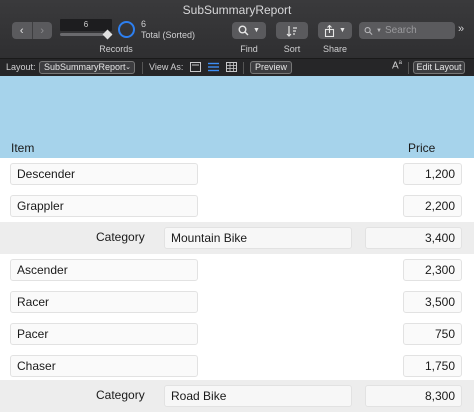  I want to click on category-total-field: 8,300, so click(413, 396).